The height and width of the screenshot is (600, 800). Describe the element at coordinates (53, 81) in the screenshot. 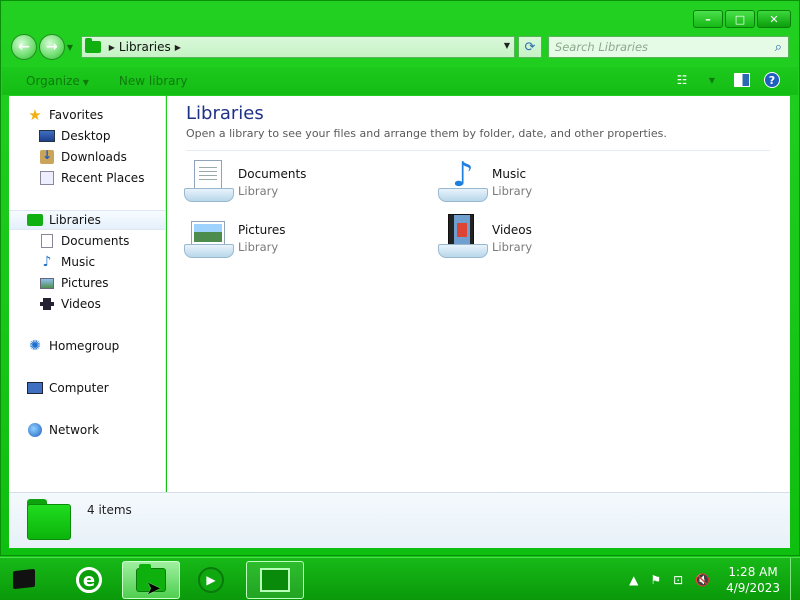

I see `organize-label: Organize` at that location.